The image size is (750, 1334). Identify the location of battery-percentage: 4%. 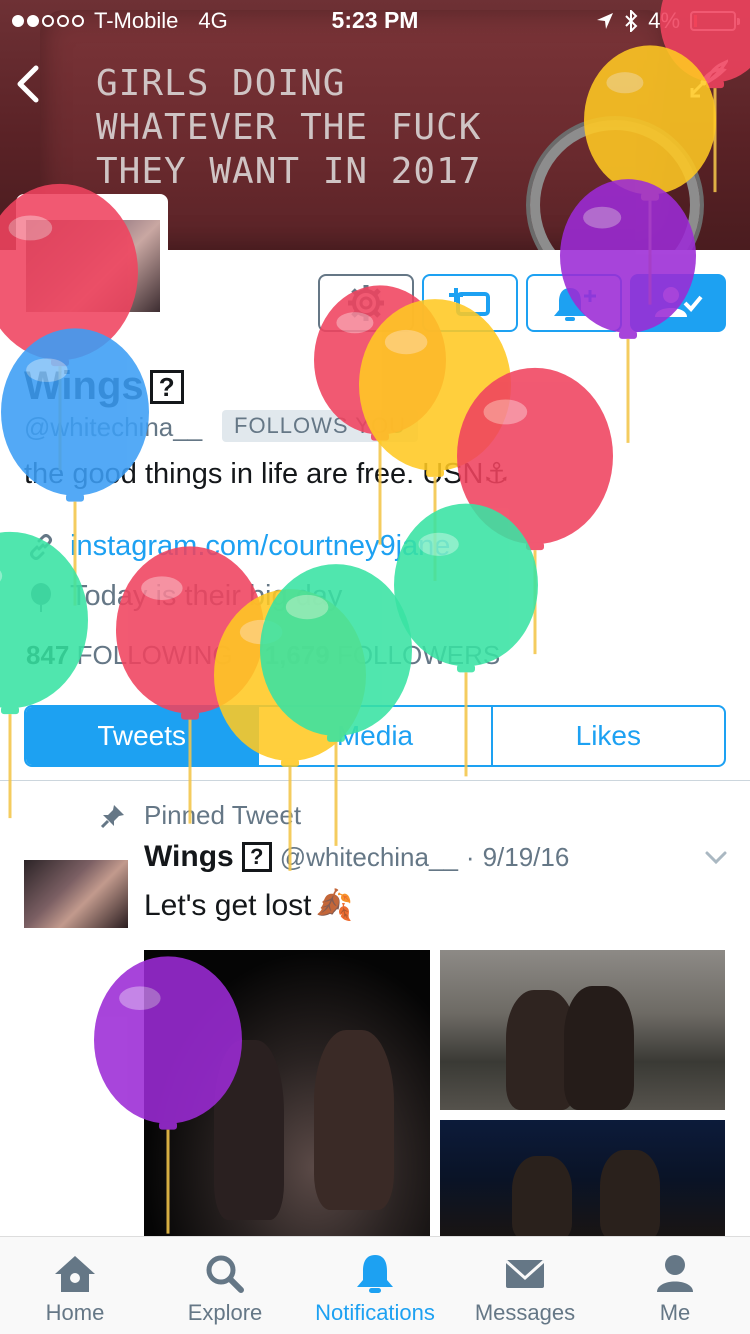
(664, 20).